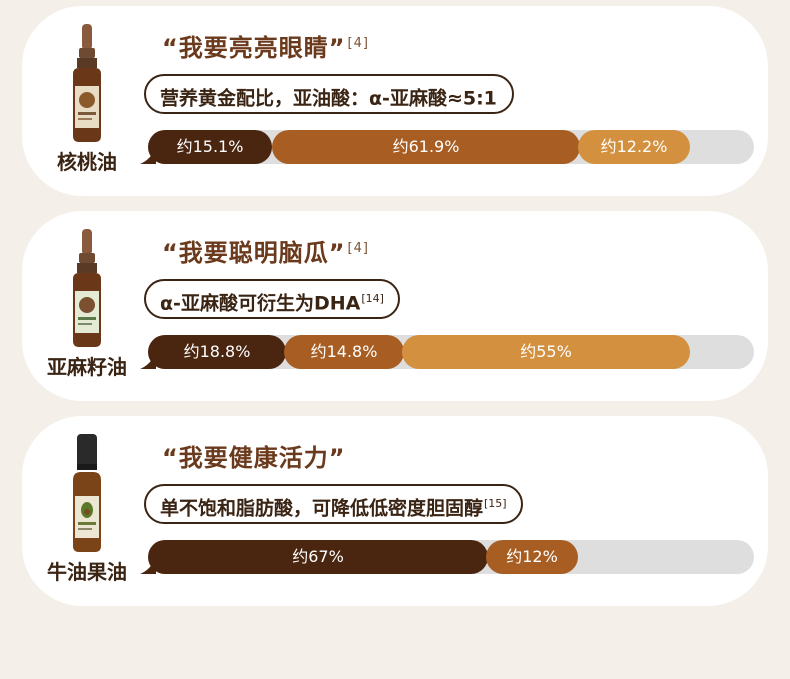 This screenshot has width=790, height=679. I want to click on bar-segment-1: 约15.1%, so click(206, 147).